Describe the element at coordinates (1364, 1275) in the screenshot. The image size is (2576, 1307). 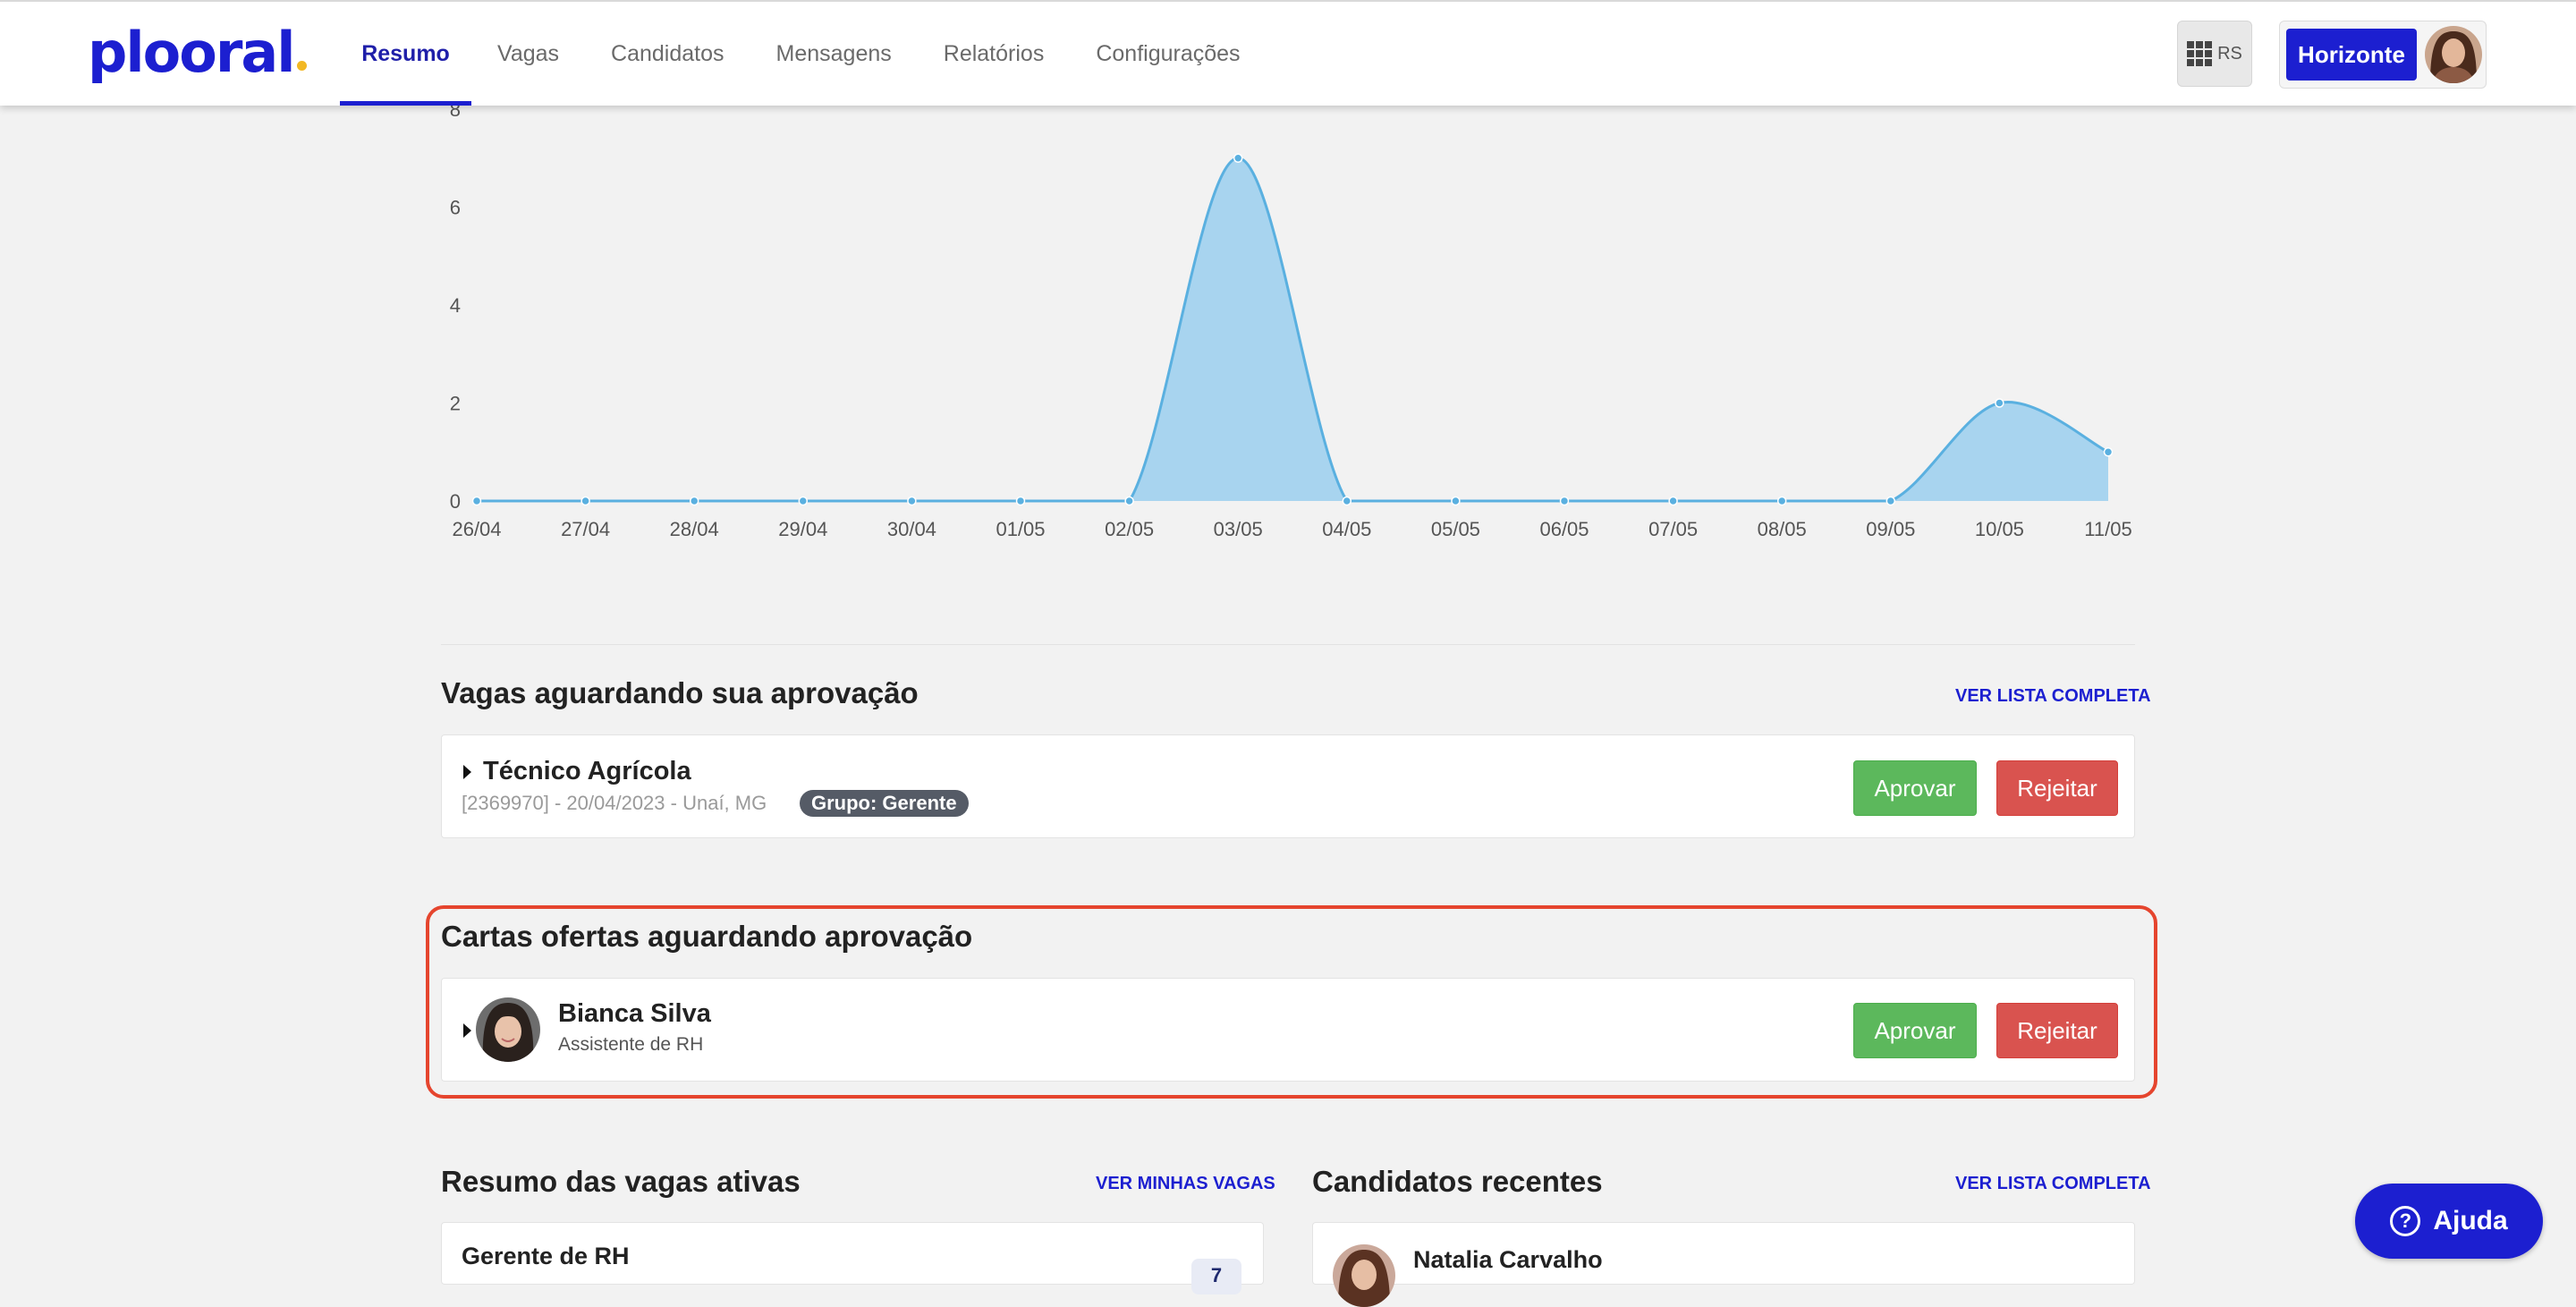
I see `recent-candidate-avatar` at that location.